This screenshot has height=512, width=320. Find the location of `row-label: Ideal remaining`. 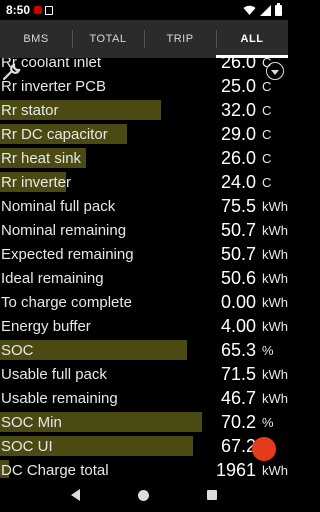

row-label: Ideal remaining is located at coordinates (52, 278).